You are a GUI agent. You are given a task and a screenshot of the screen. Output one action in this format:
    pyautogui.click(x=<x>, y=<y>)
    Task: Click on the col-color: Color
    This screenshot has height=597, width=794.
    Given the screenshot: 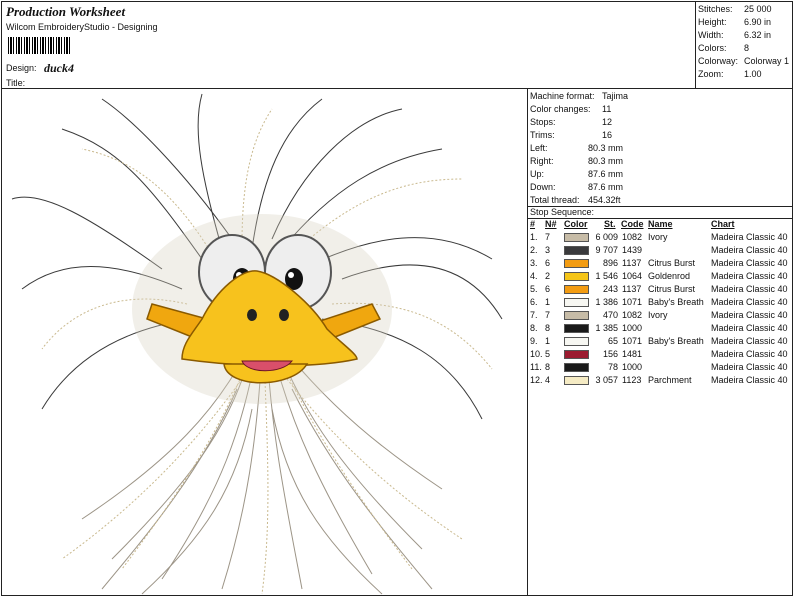 What is the action you would take?
    pyautogui.click(x=576, y=224)
    